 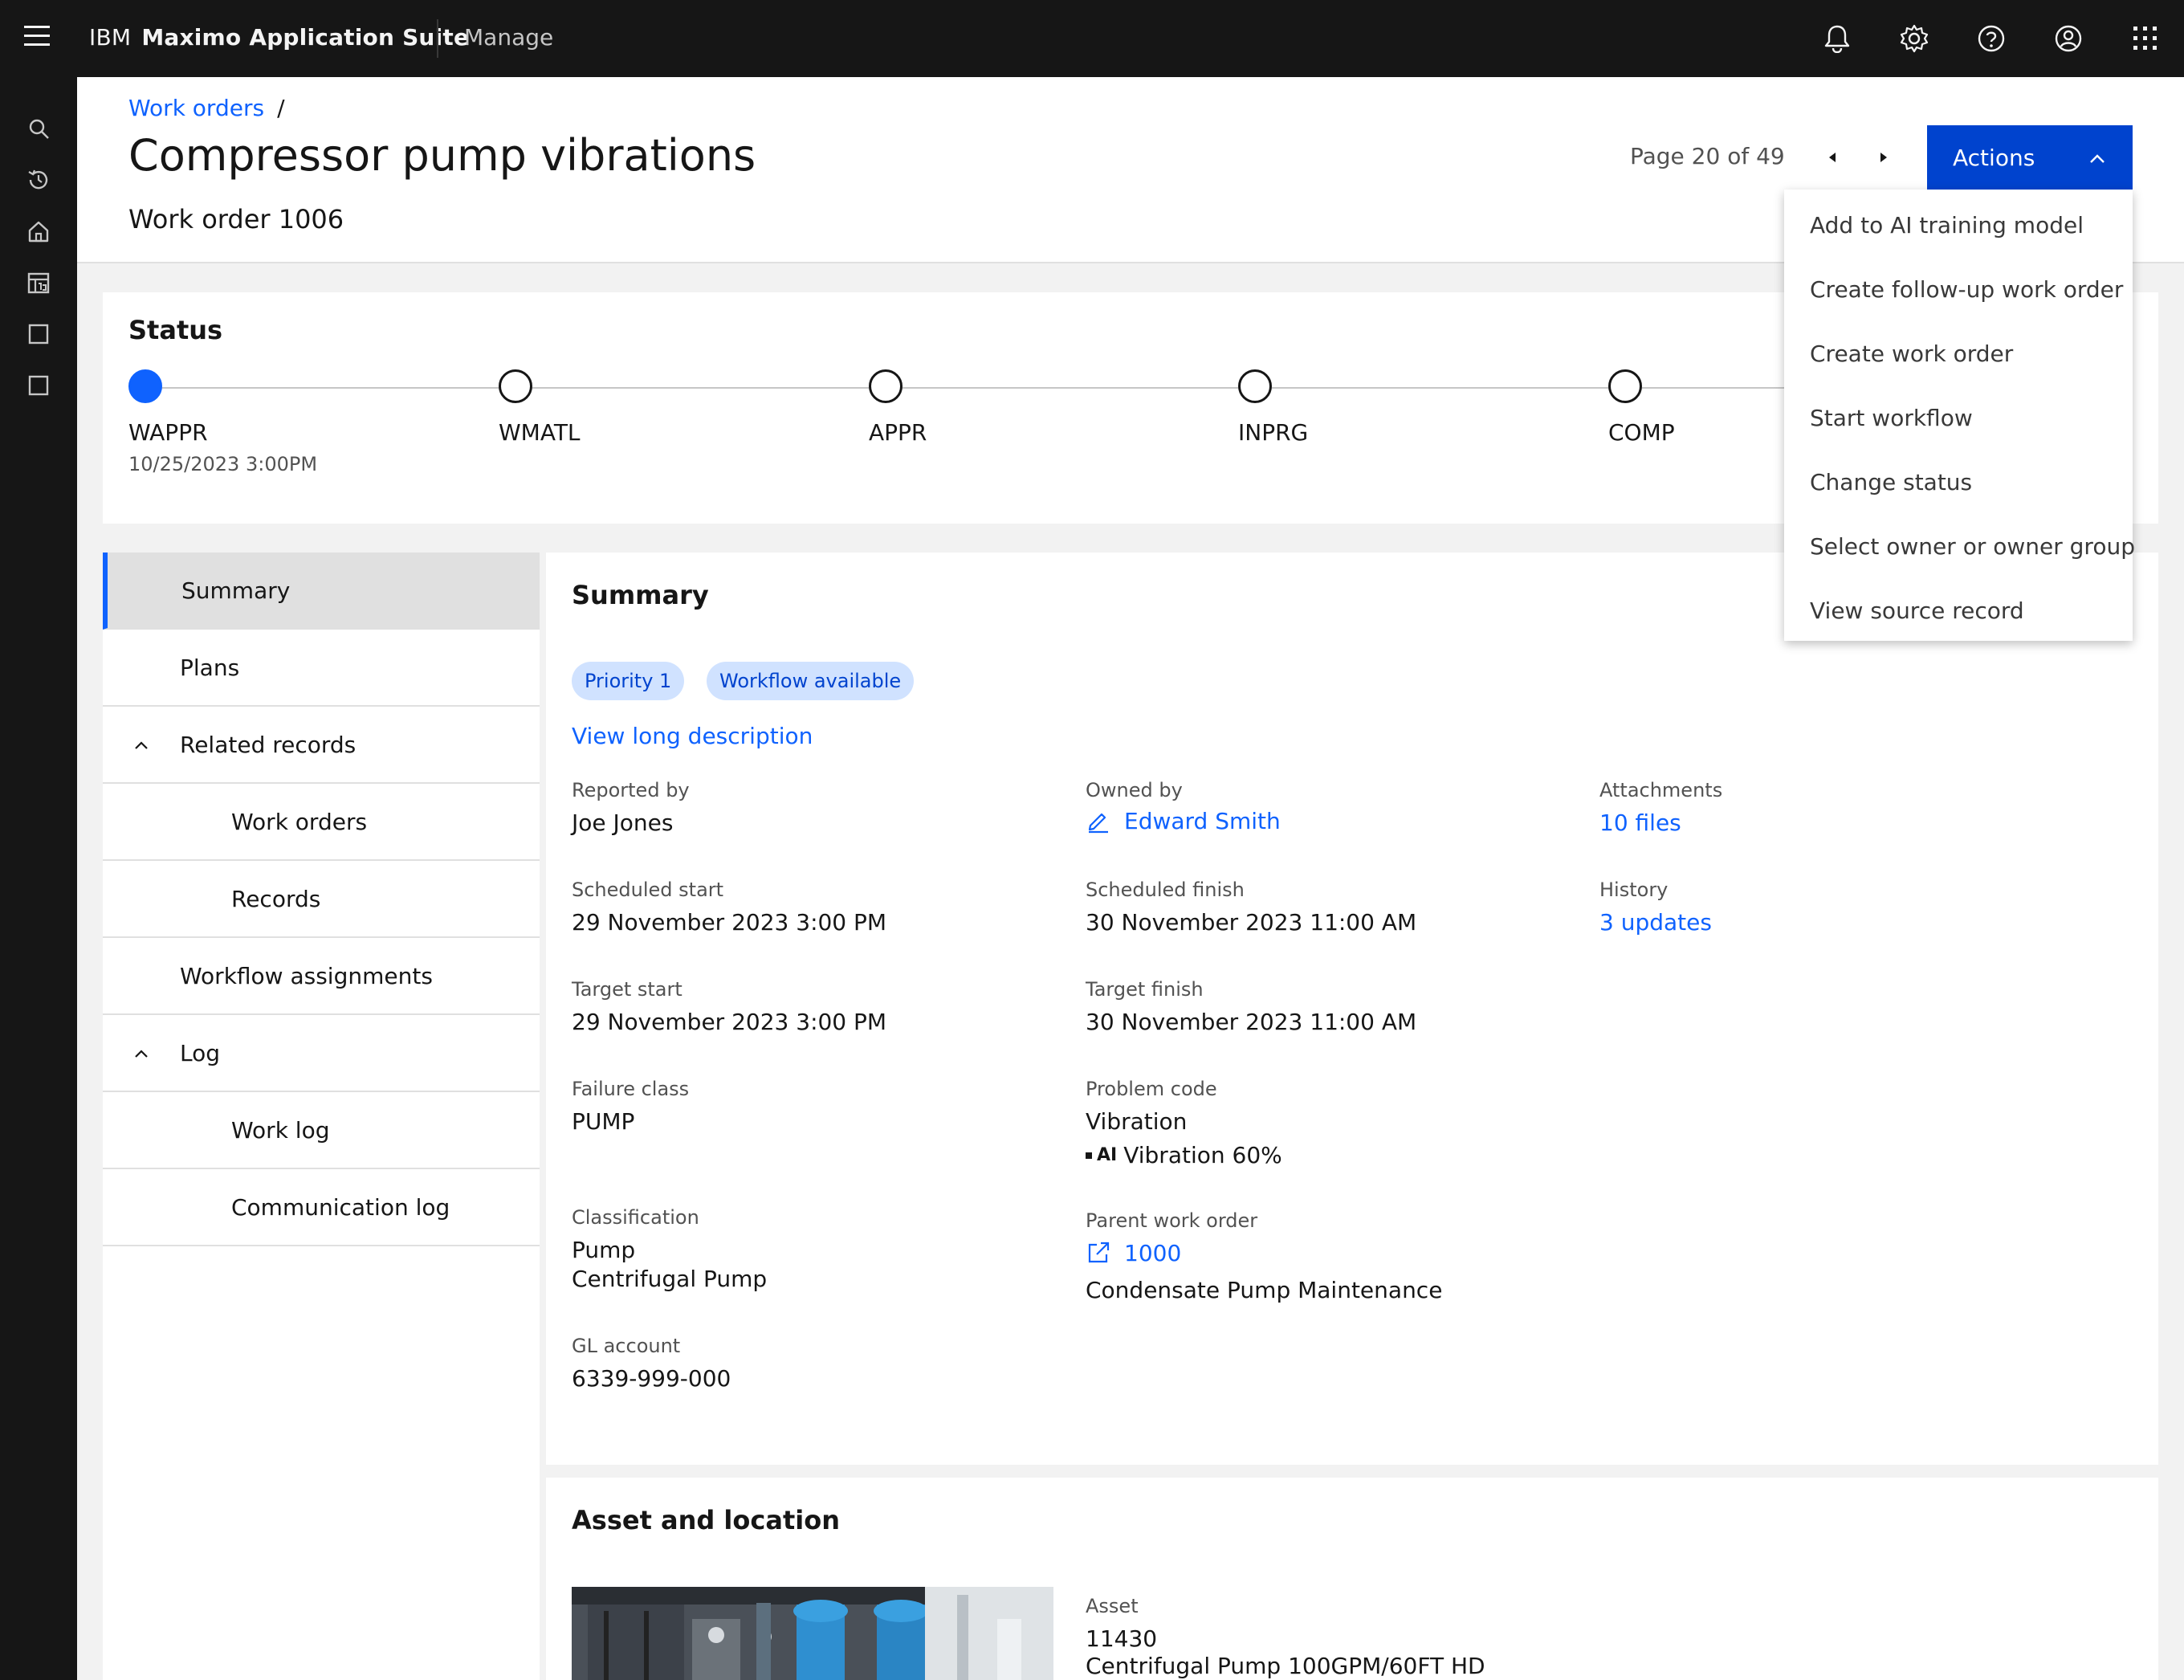 What do you see at coordinates (1122, 1638) in the screenshot?
I see `asset-id-value: 11430` at bounding box center [1122, 1638].